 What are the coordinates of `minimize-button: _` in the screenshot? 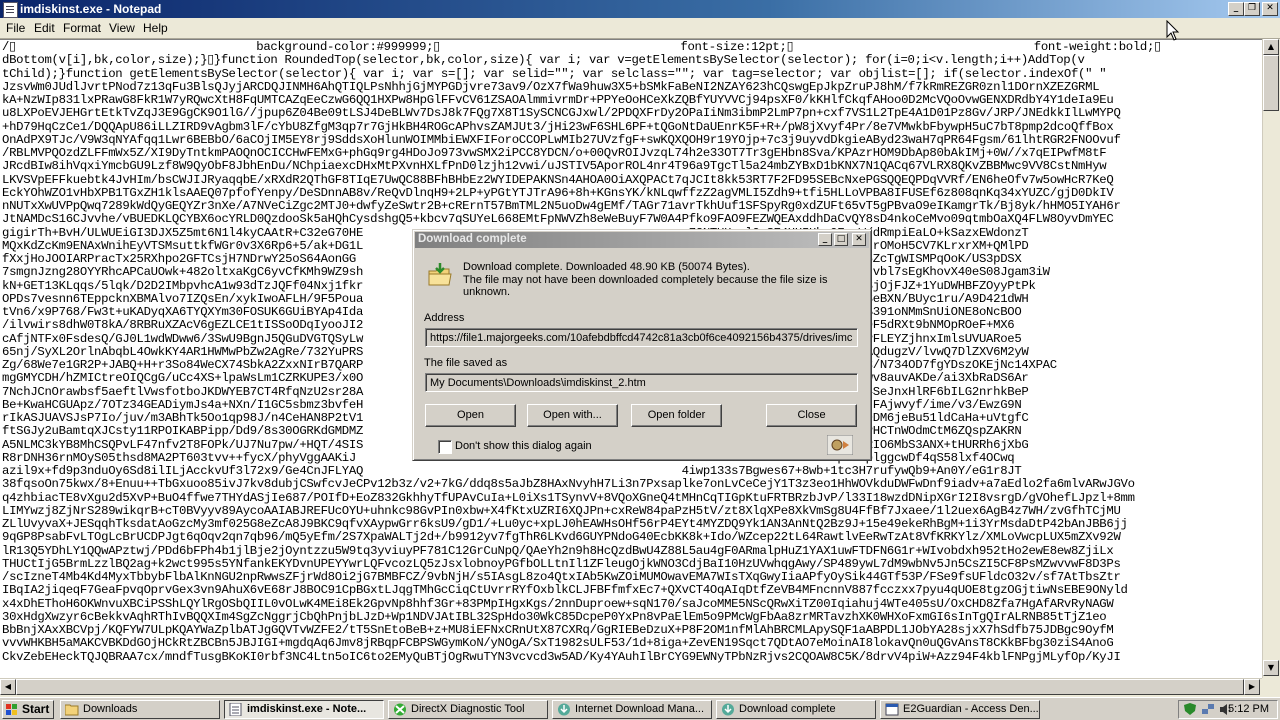 It's located at (1236, 9).